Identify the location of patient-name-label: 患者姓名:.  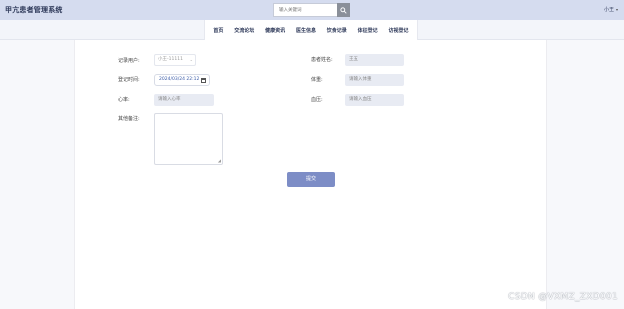
(322, 60).